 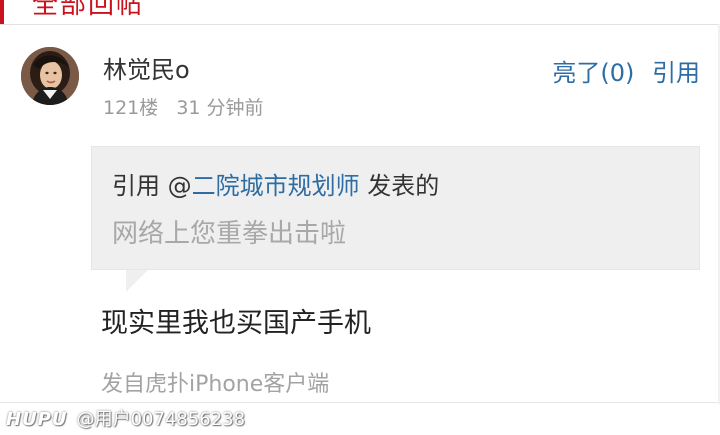 What do you see at coordinates (2, 12) in the screenshot?
I see `section-accent-bar` at bounding box center [2, 12].